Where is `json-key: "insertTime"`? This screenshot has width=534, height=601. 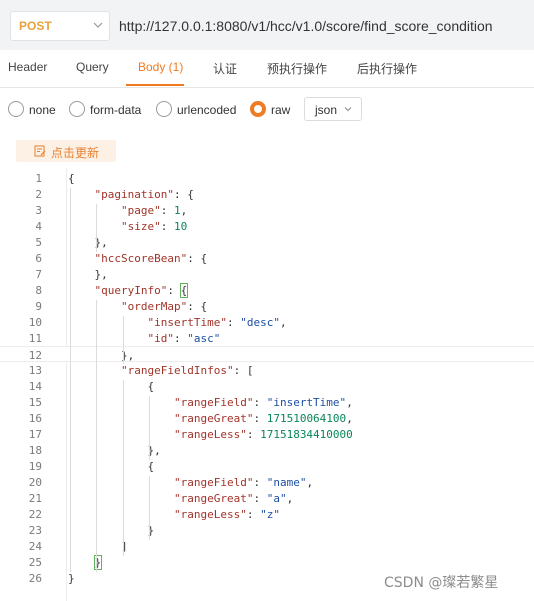 json-key: "insertTime" is located at coordinates (187, 322).